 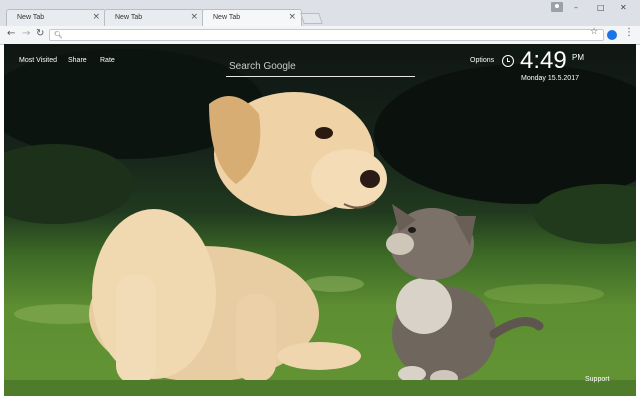 I want to click on clock-date: Monday 15.5.2017, so click(x=550, y=78).